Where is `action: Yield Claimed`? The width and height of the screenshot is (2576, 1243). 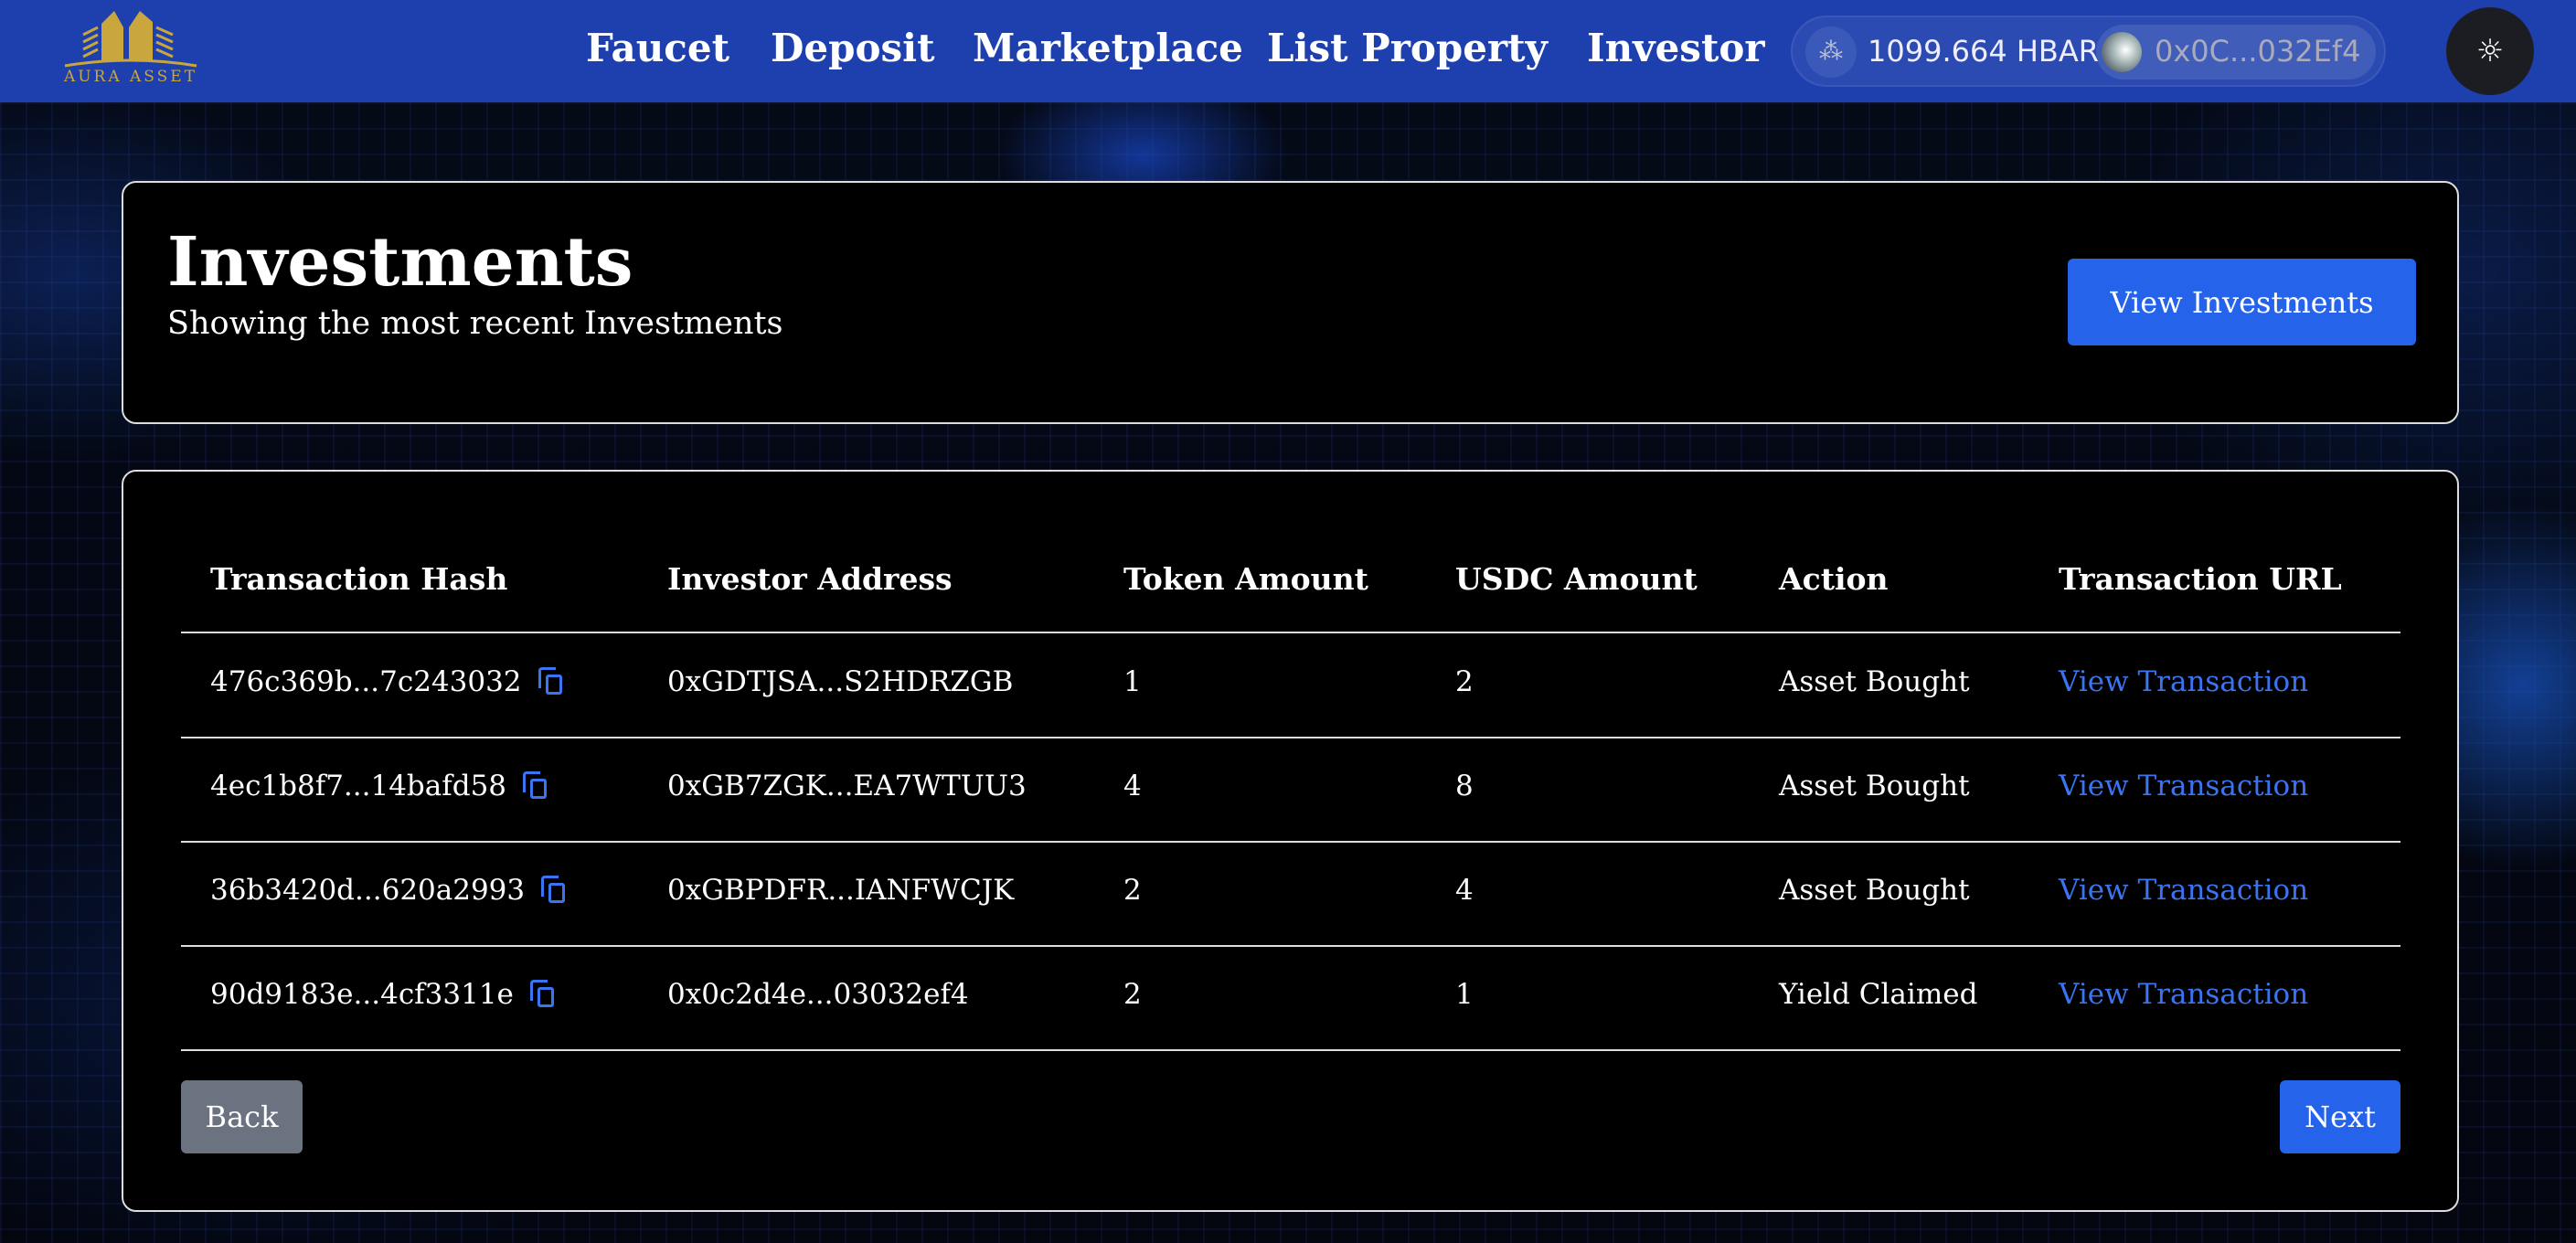 action: Yield Claimed is located at coordinates (1878, 994).